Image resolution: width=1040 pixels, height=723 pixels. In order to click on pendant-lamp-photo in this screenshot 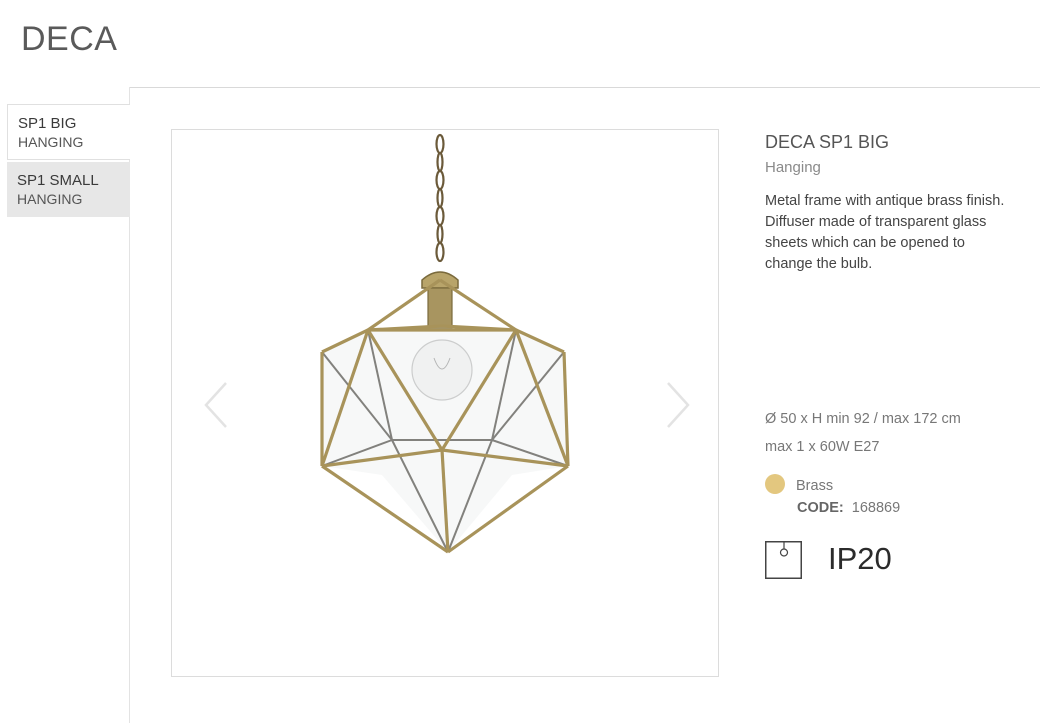, I will do `click(445, 343)`.